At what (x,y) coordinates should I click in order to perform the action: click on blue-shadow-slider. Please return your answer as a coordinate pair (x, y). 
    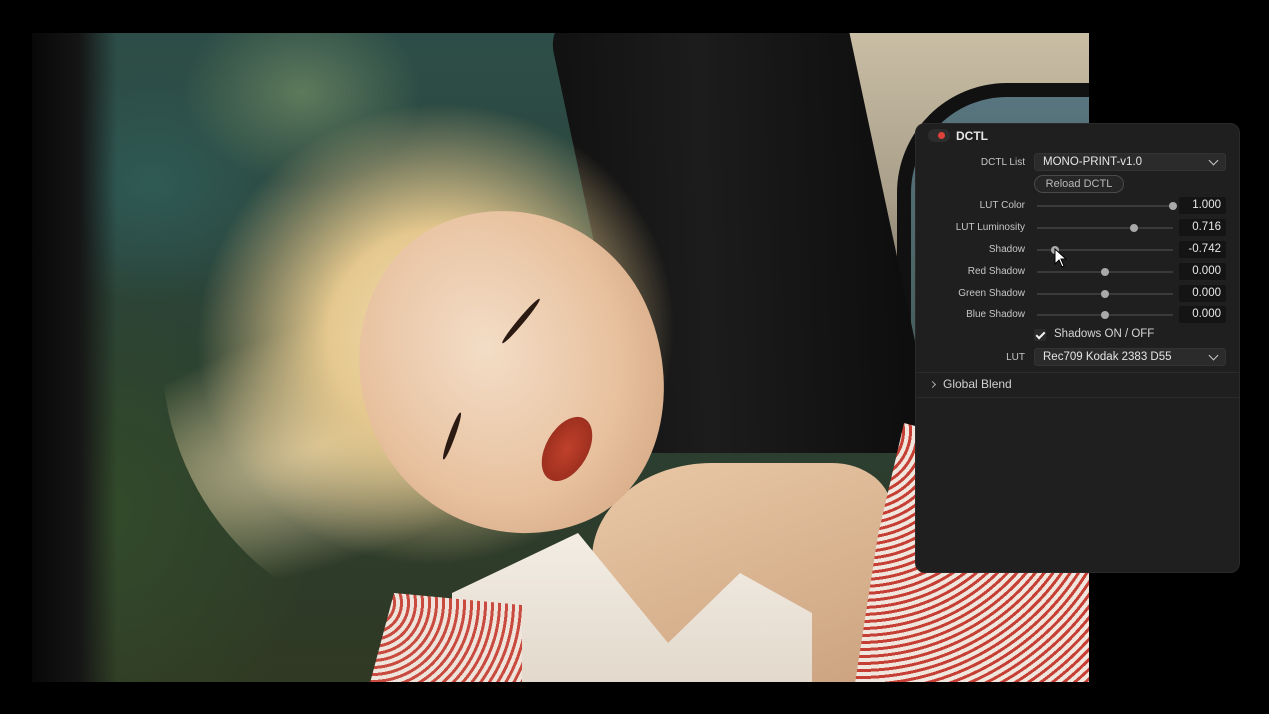
    Looking at the image, I should click on (1105, 315).